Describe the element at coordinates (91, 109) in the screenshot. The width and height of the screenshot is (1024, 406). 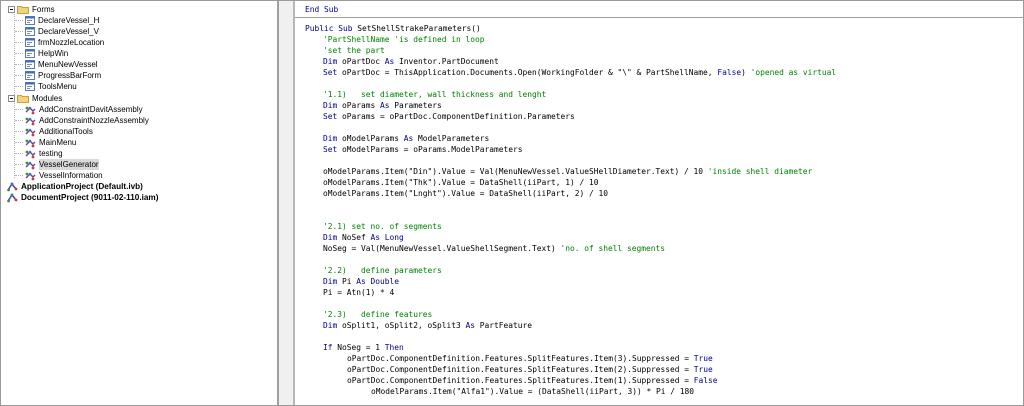
I see `tree-item-module-label: AddConstraintDavitAssembly` at that location.